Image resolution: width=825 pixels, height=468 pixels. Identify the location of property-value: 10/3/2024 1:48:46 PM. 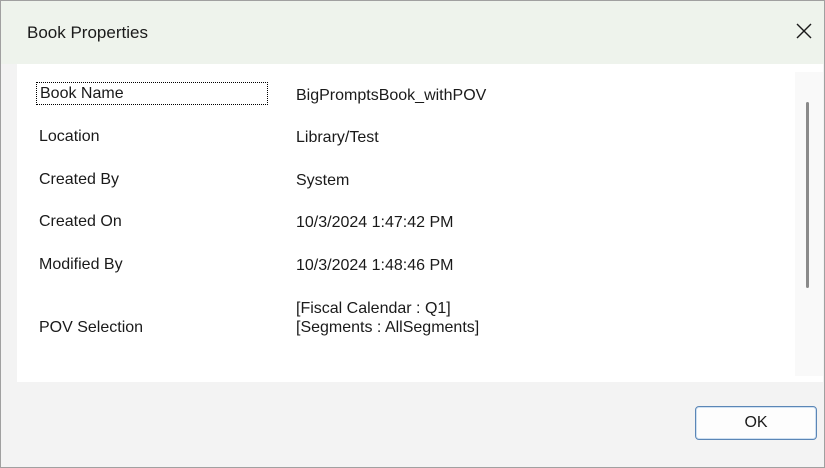
(375, 265).